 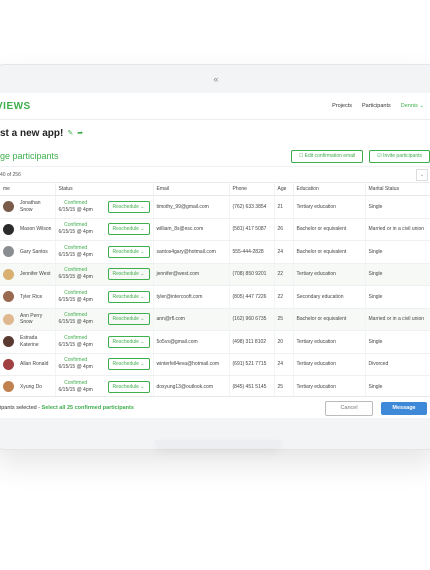 What do you see at coordinates (191, 342) in the screenshot?
I see `email-cell: 5o5vs@gmail.com` at bounding box center [191, 342].